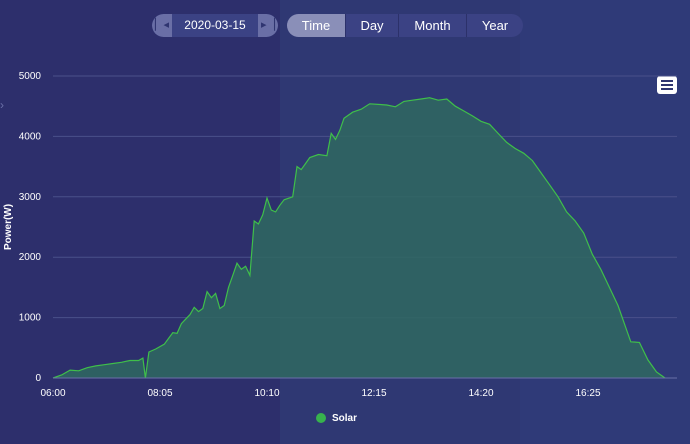 This screenshot has width=690, height=444. What do you see at coordinates (30, 136) in the screenshot?
I see `y-tick-label: 4000` at bounding box center [30, 136].